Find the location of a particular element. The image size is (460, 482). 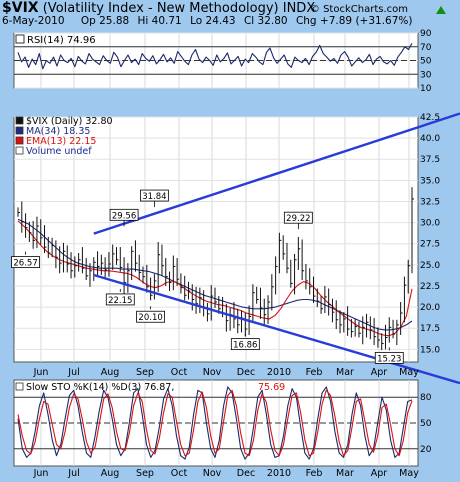

rsi-tick-label: 90 is located at coordinates (426, 34).